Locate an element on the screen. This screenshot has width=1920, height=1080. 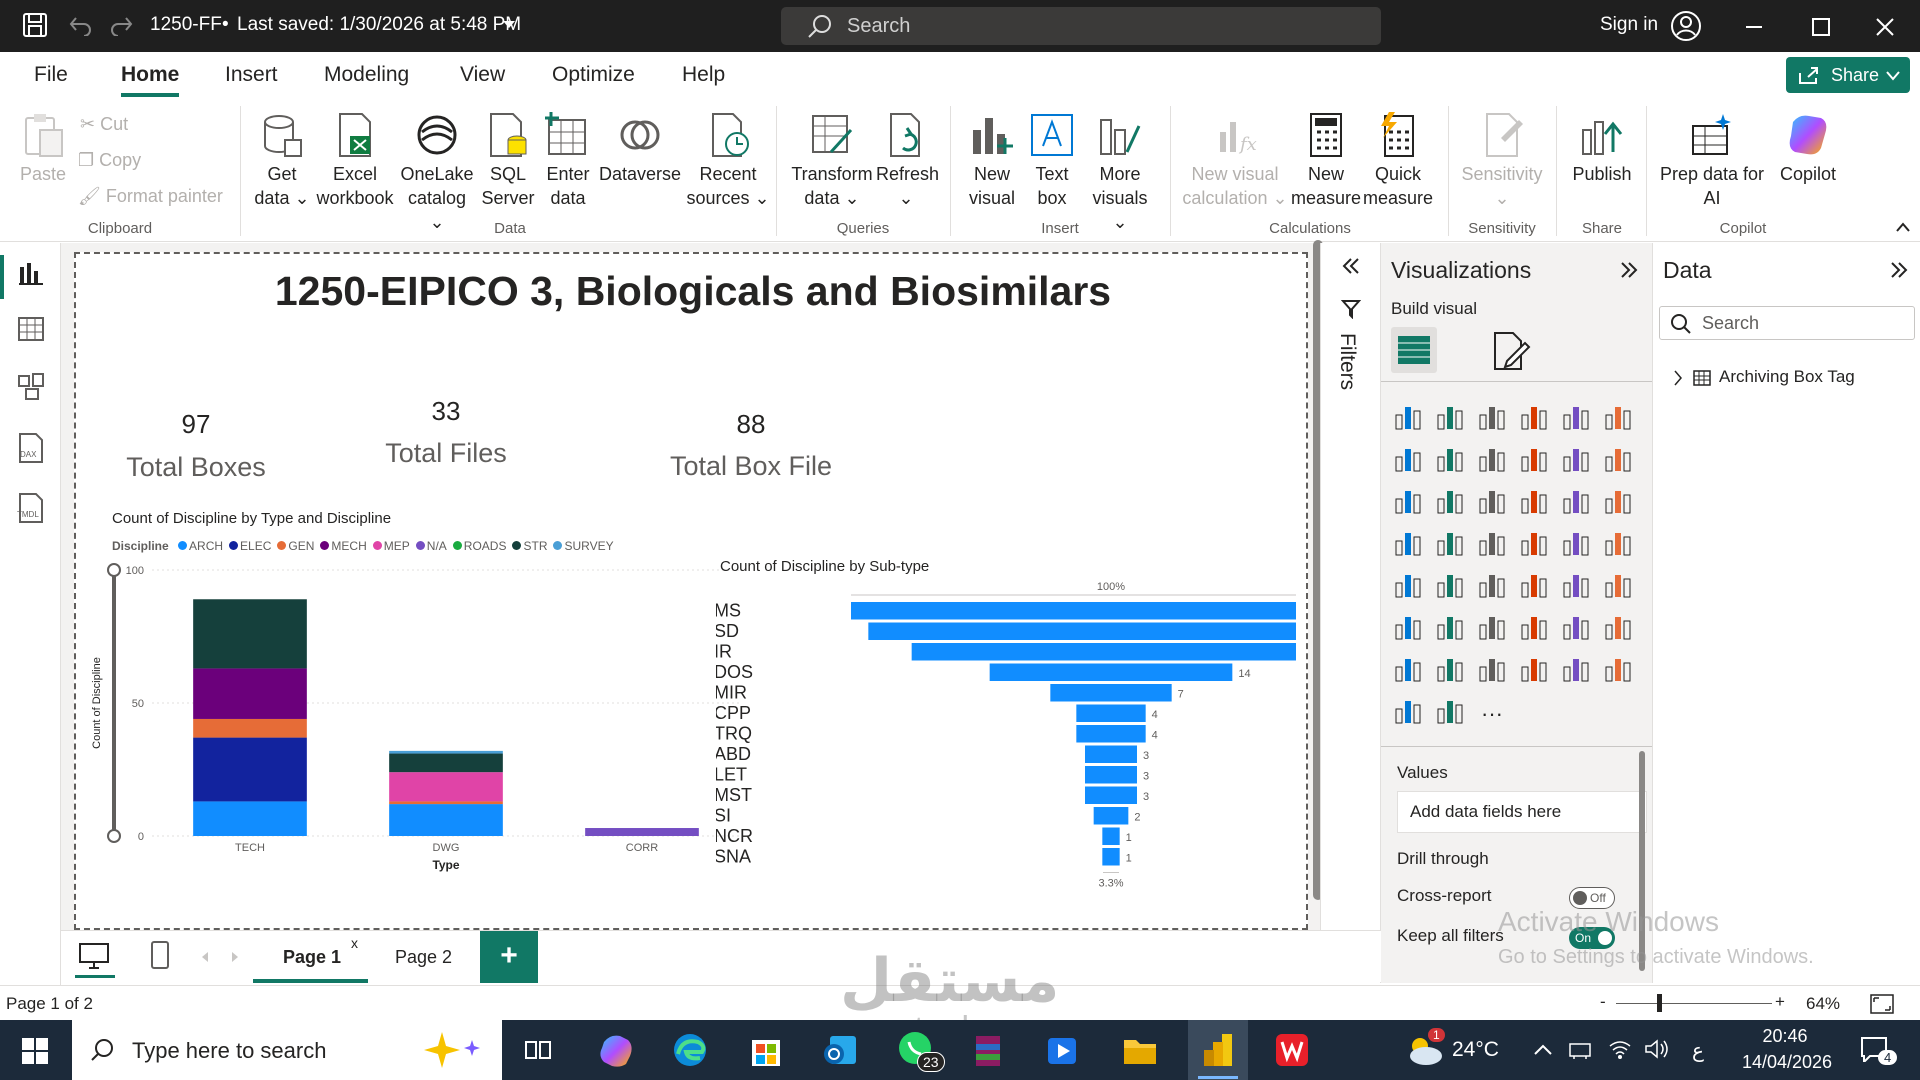
redo-icon is located at coordinates (122, 25).